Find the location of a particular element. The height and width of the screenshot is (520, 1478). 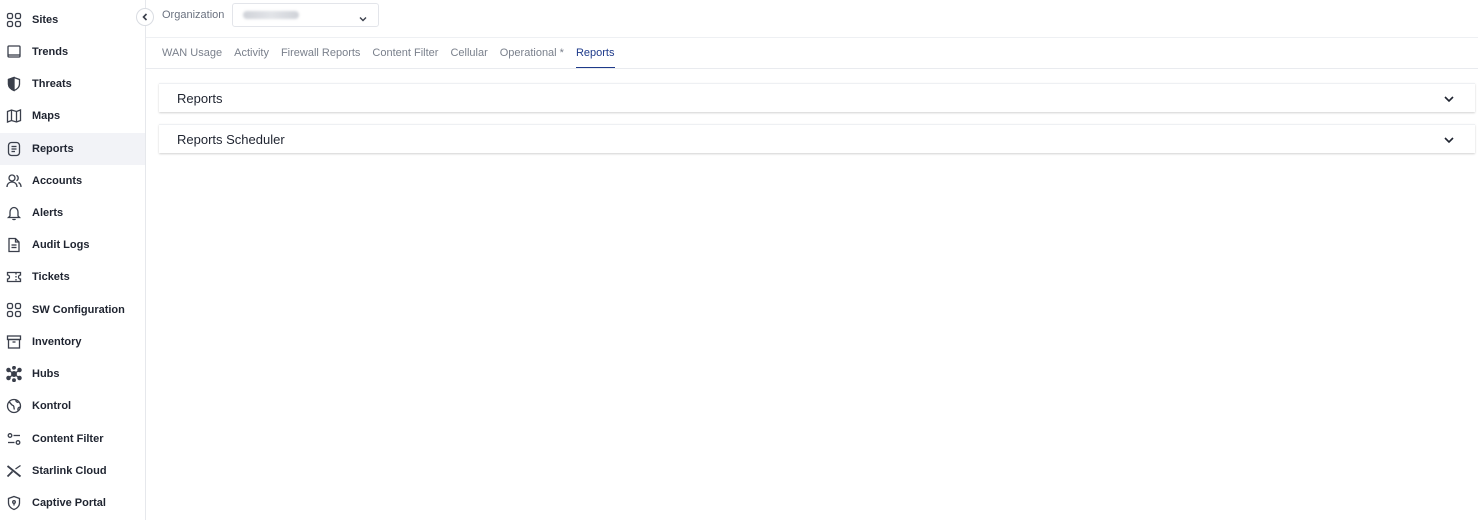

globe-icon is located at coordinates (14, 406).